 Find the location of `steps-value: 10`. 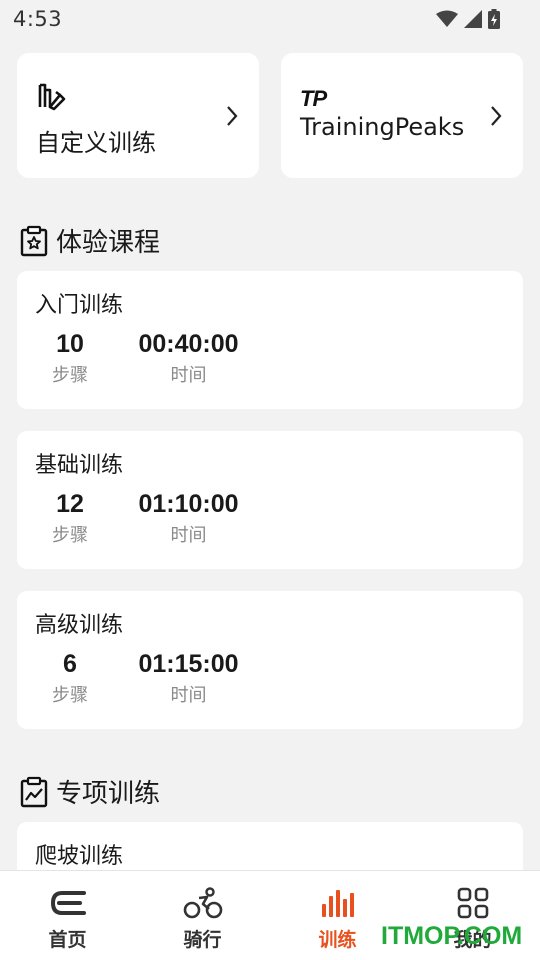

steps-value: 10 is located at coordinates (70, 344).